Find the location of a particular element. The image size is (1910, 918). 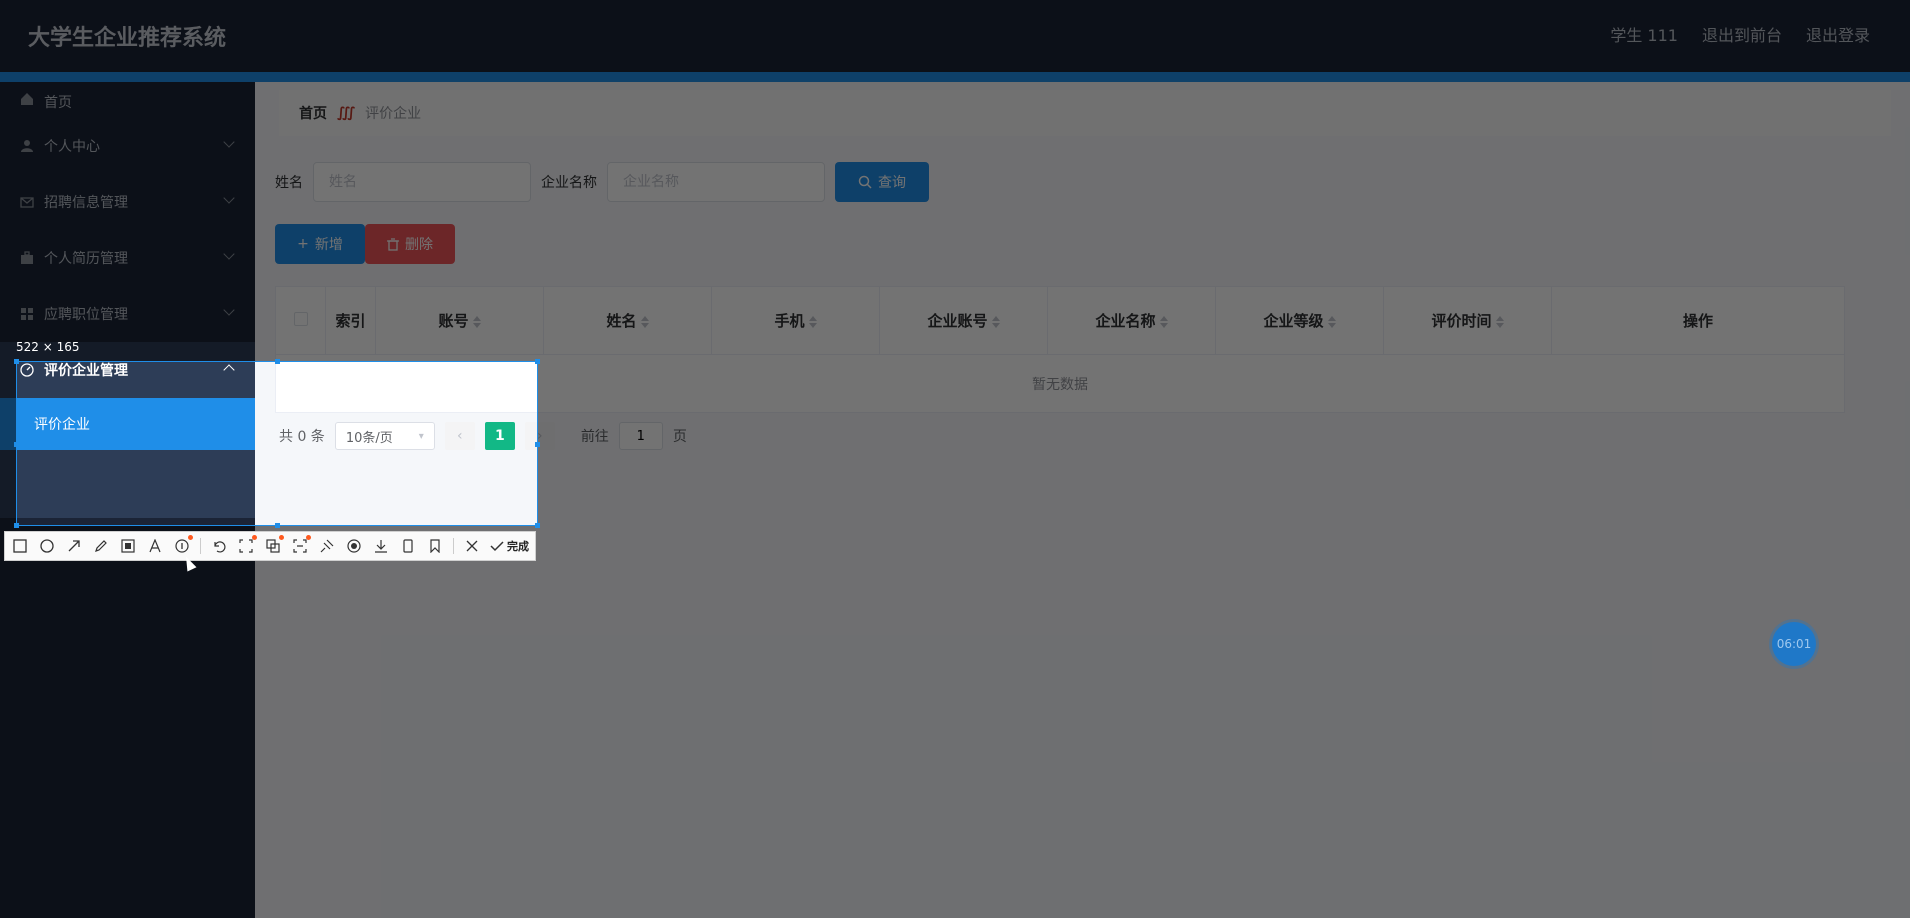

sidebar-item-job-info: 招聘信息管理 is located at coordinates (127, 202).